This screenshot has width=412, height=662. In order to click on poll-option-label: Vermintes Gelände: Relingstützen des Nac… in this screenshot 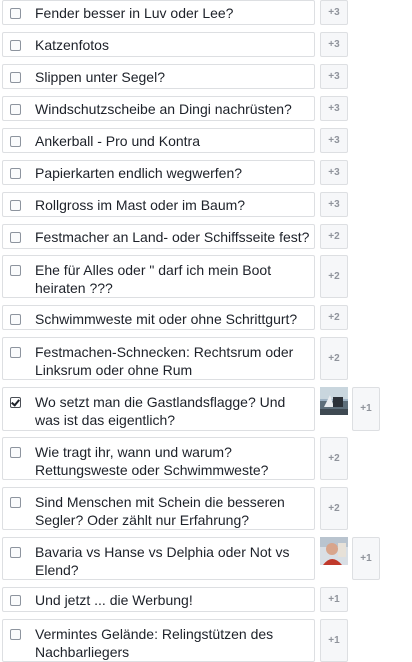, I will do `click(154, 643)`.